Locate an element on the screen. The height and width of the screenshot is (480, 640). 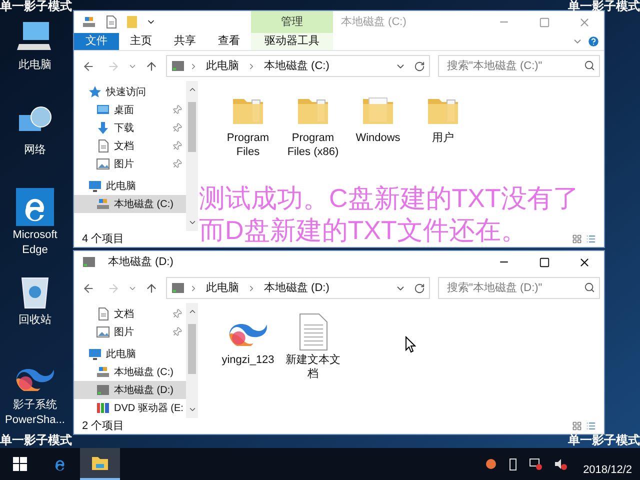
usb-icon is located at coordinates (513, 464).